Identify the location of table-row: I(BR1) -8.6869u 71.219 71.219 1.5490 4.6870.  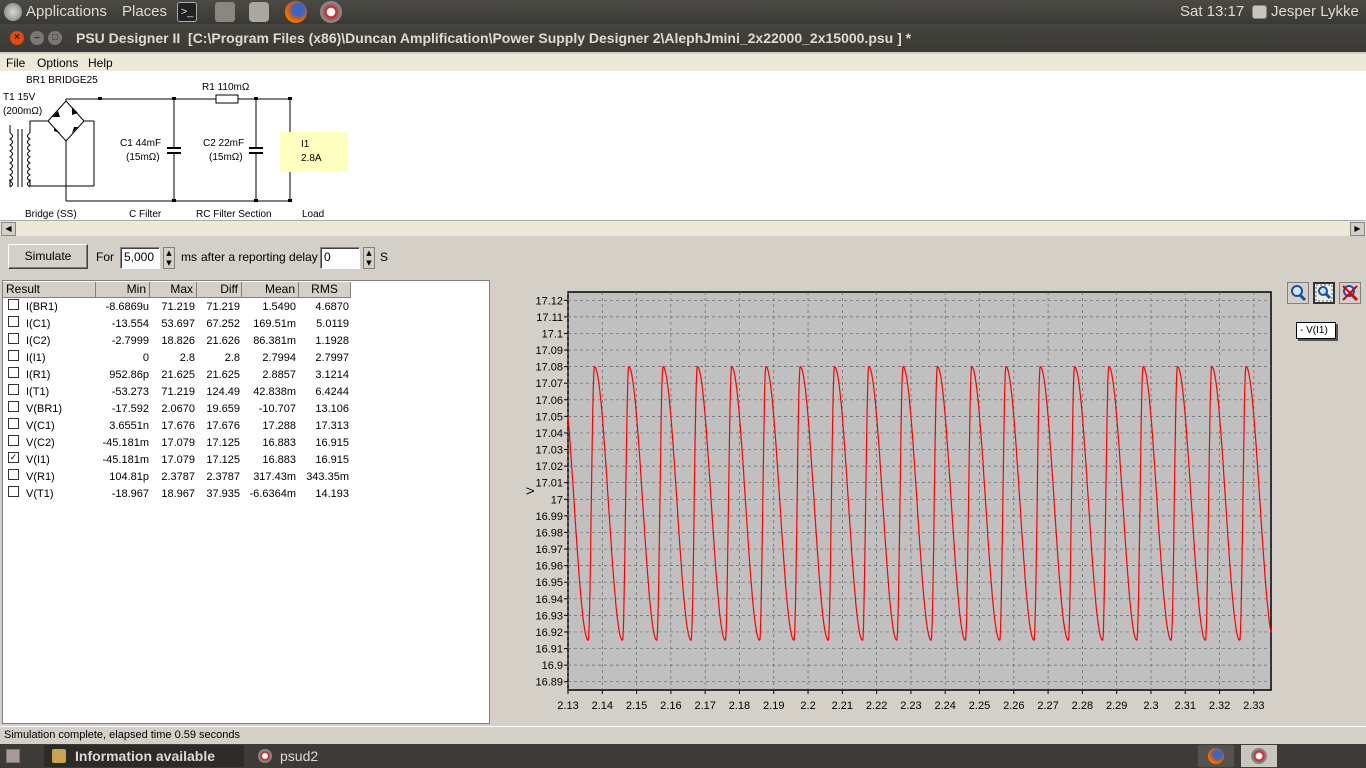
(246, 307).